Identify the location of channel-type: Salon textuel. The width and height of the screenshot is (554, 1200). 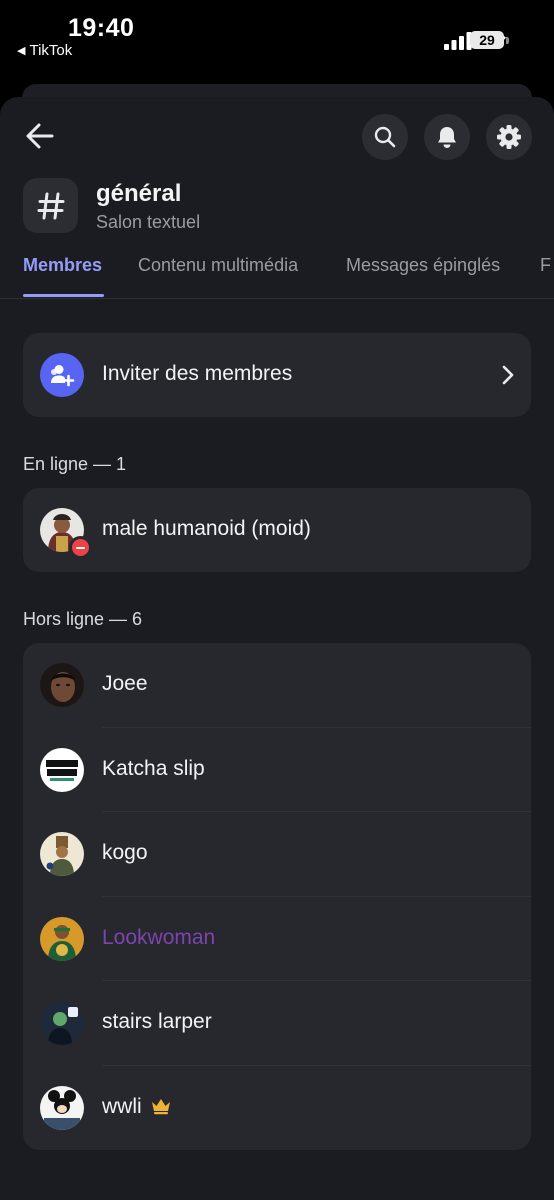
(148, 222).